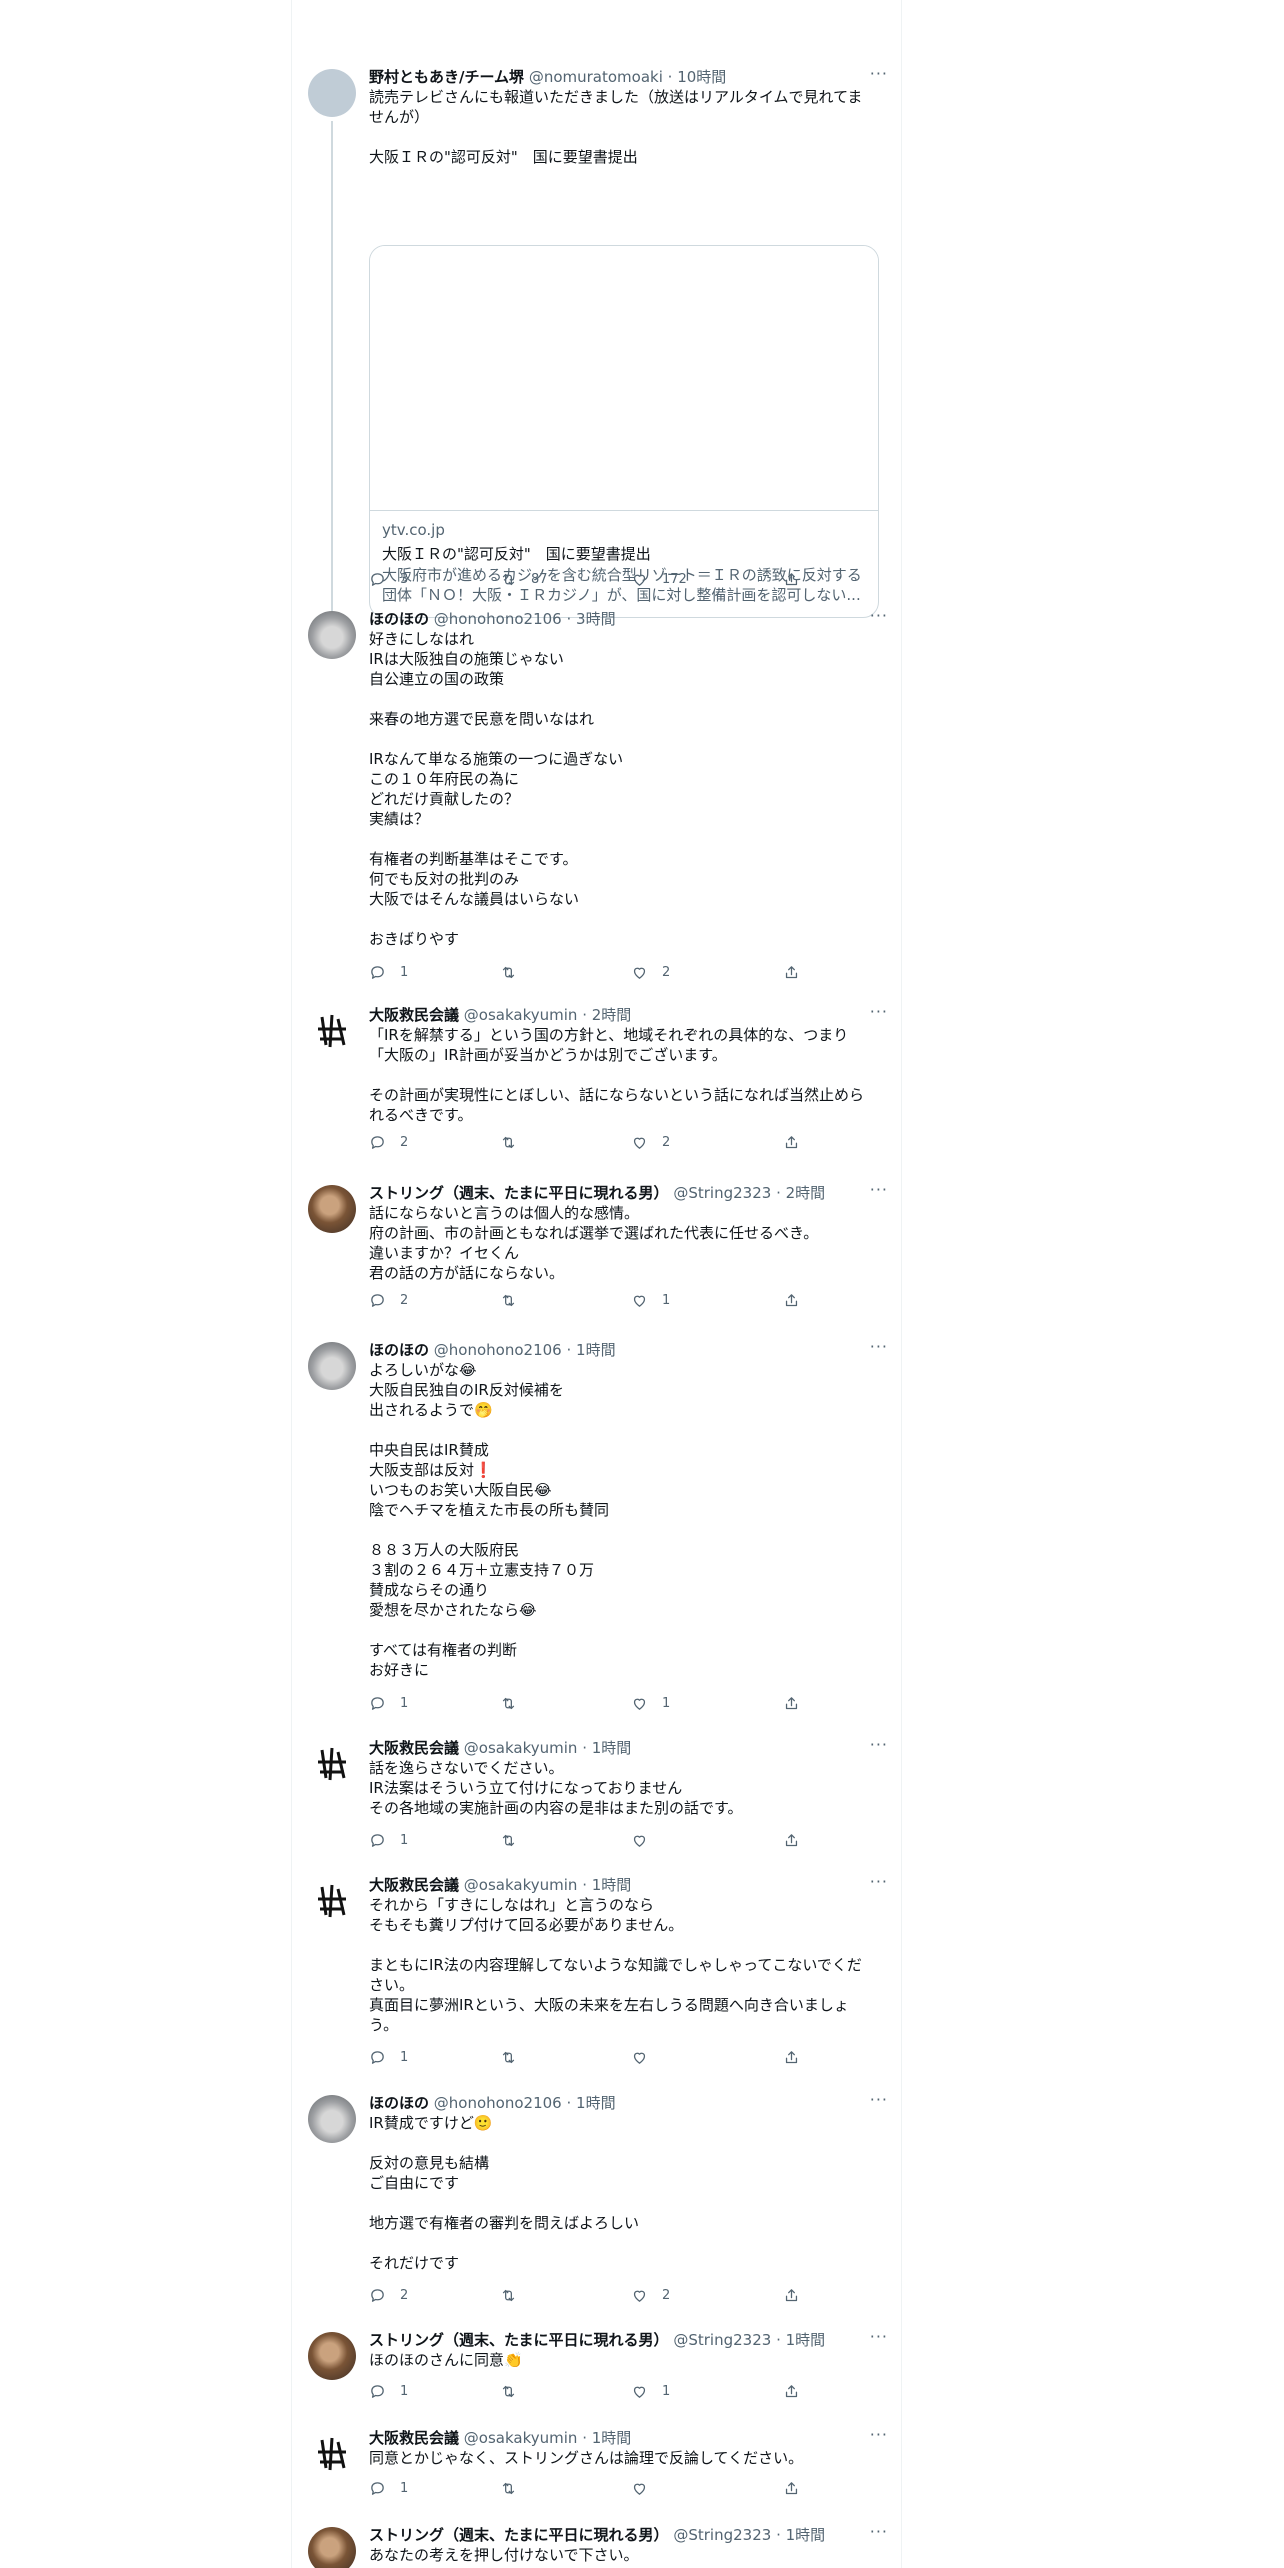  Describe the element at coordinates (446, 77) in the screenshot. I see `display-name: 野村ともあき/チーム堺` at that location.